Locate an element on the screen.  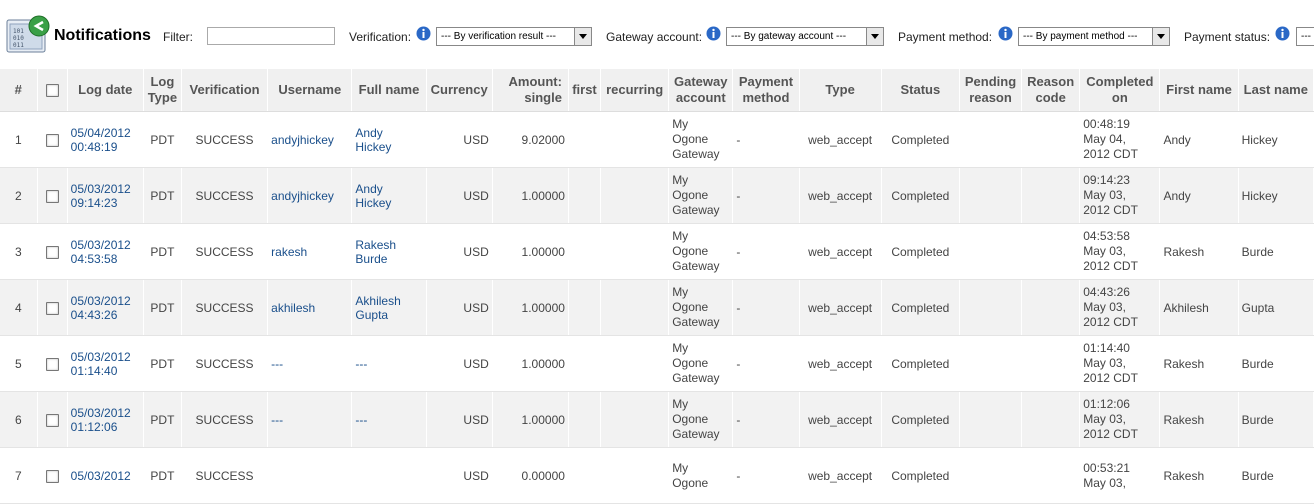
col-recurring: recurring is located at coordinates (635, 90).